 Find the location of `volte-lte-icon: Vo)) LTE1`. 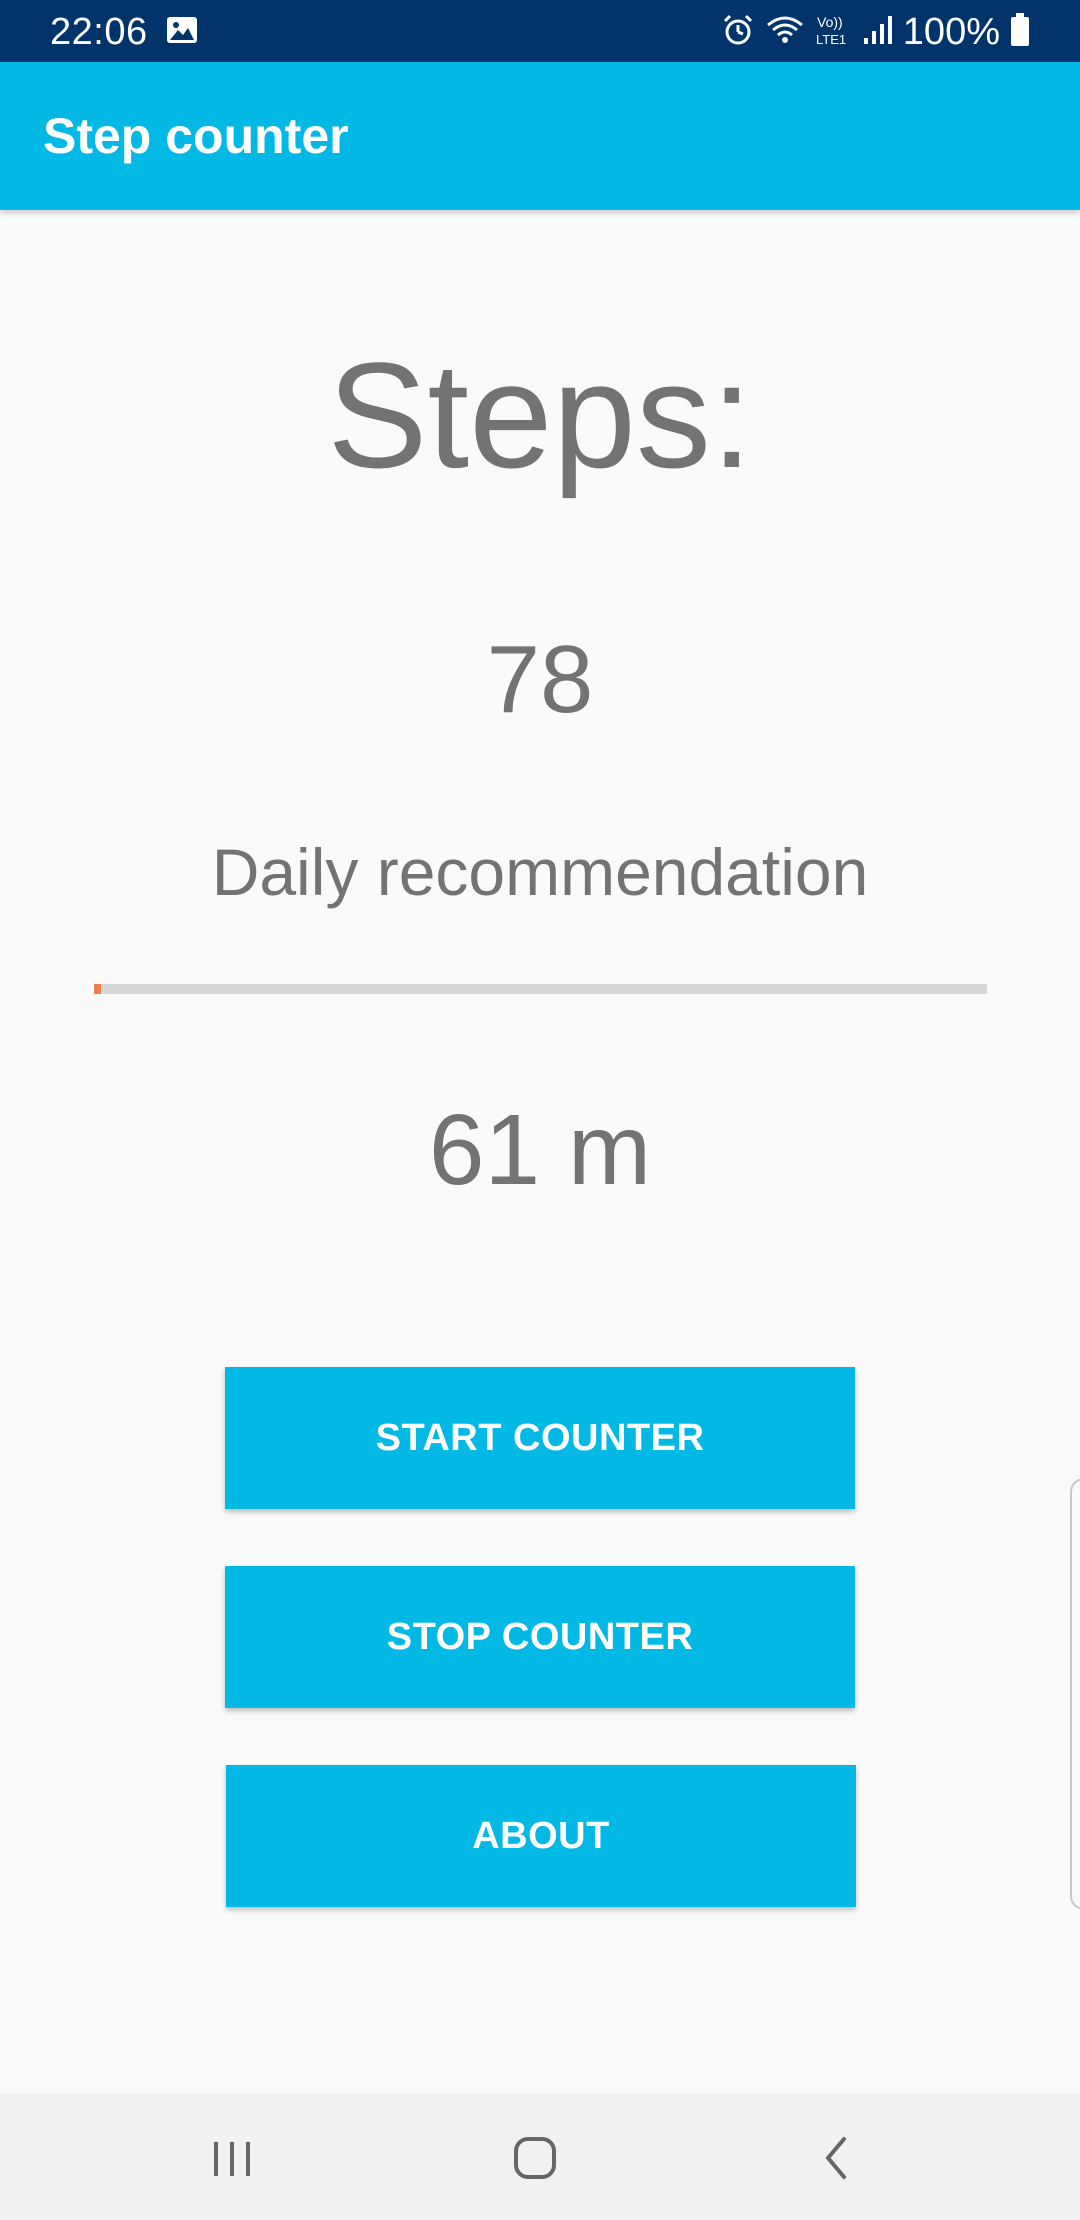

volte-lte-icon: Vo)) LTE1 is located at coordinates (834, 32).